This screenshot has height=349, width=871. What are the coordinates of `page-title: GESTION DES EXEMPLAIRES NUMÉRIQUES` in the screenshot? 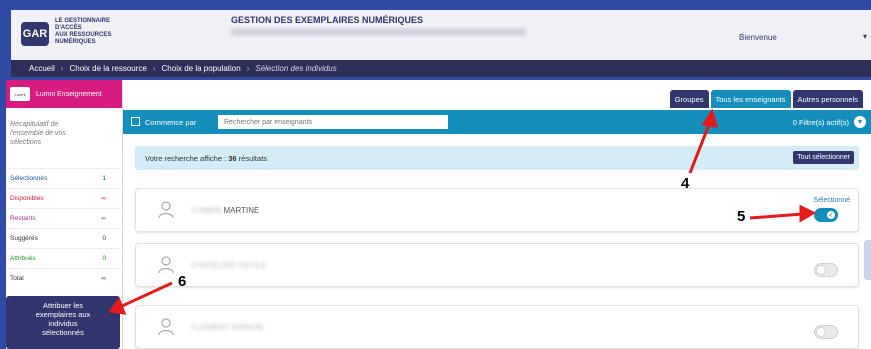 It's located at (327, 20).